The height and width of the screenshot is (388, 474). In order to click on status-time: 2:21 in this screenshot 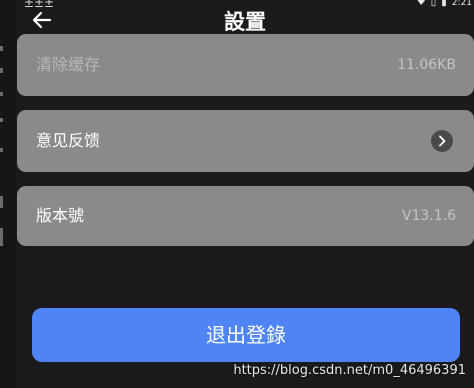, I will do `click(461, 4)`.